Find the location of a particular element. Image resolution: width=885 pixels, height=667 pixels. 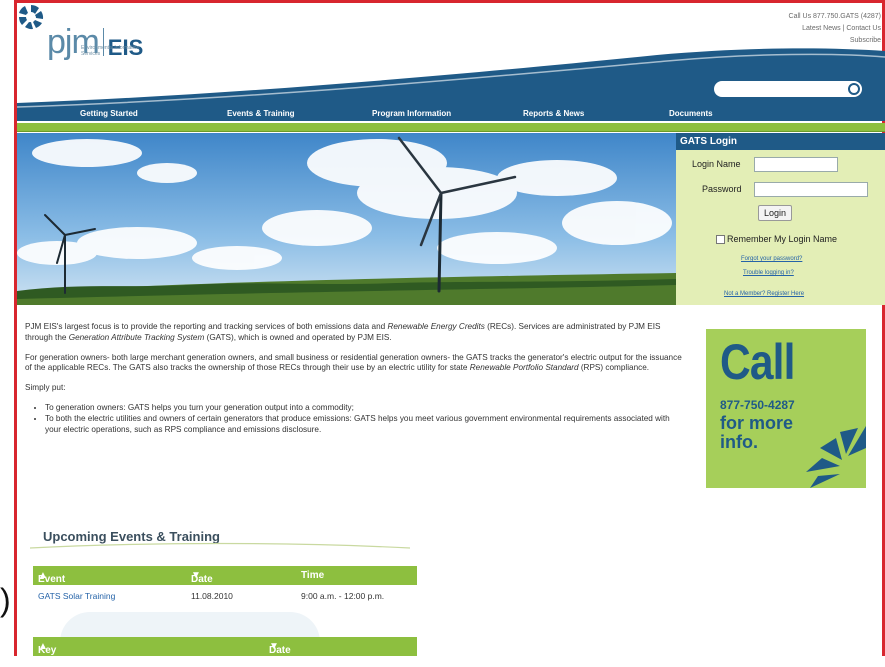

trouble-logging-in-link: Trouble logging in? is located at coordinates (768, 273).